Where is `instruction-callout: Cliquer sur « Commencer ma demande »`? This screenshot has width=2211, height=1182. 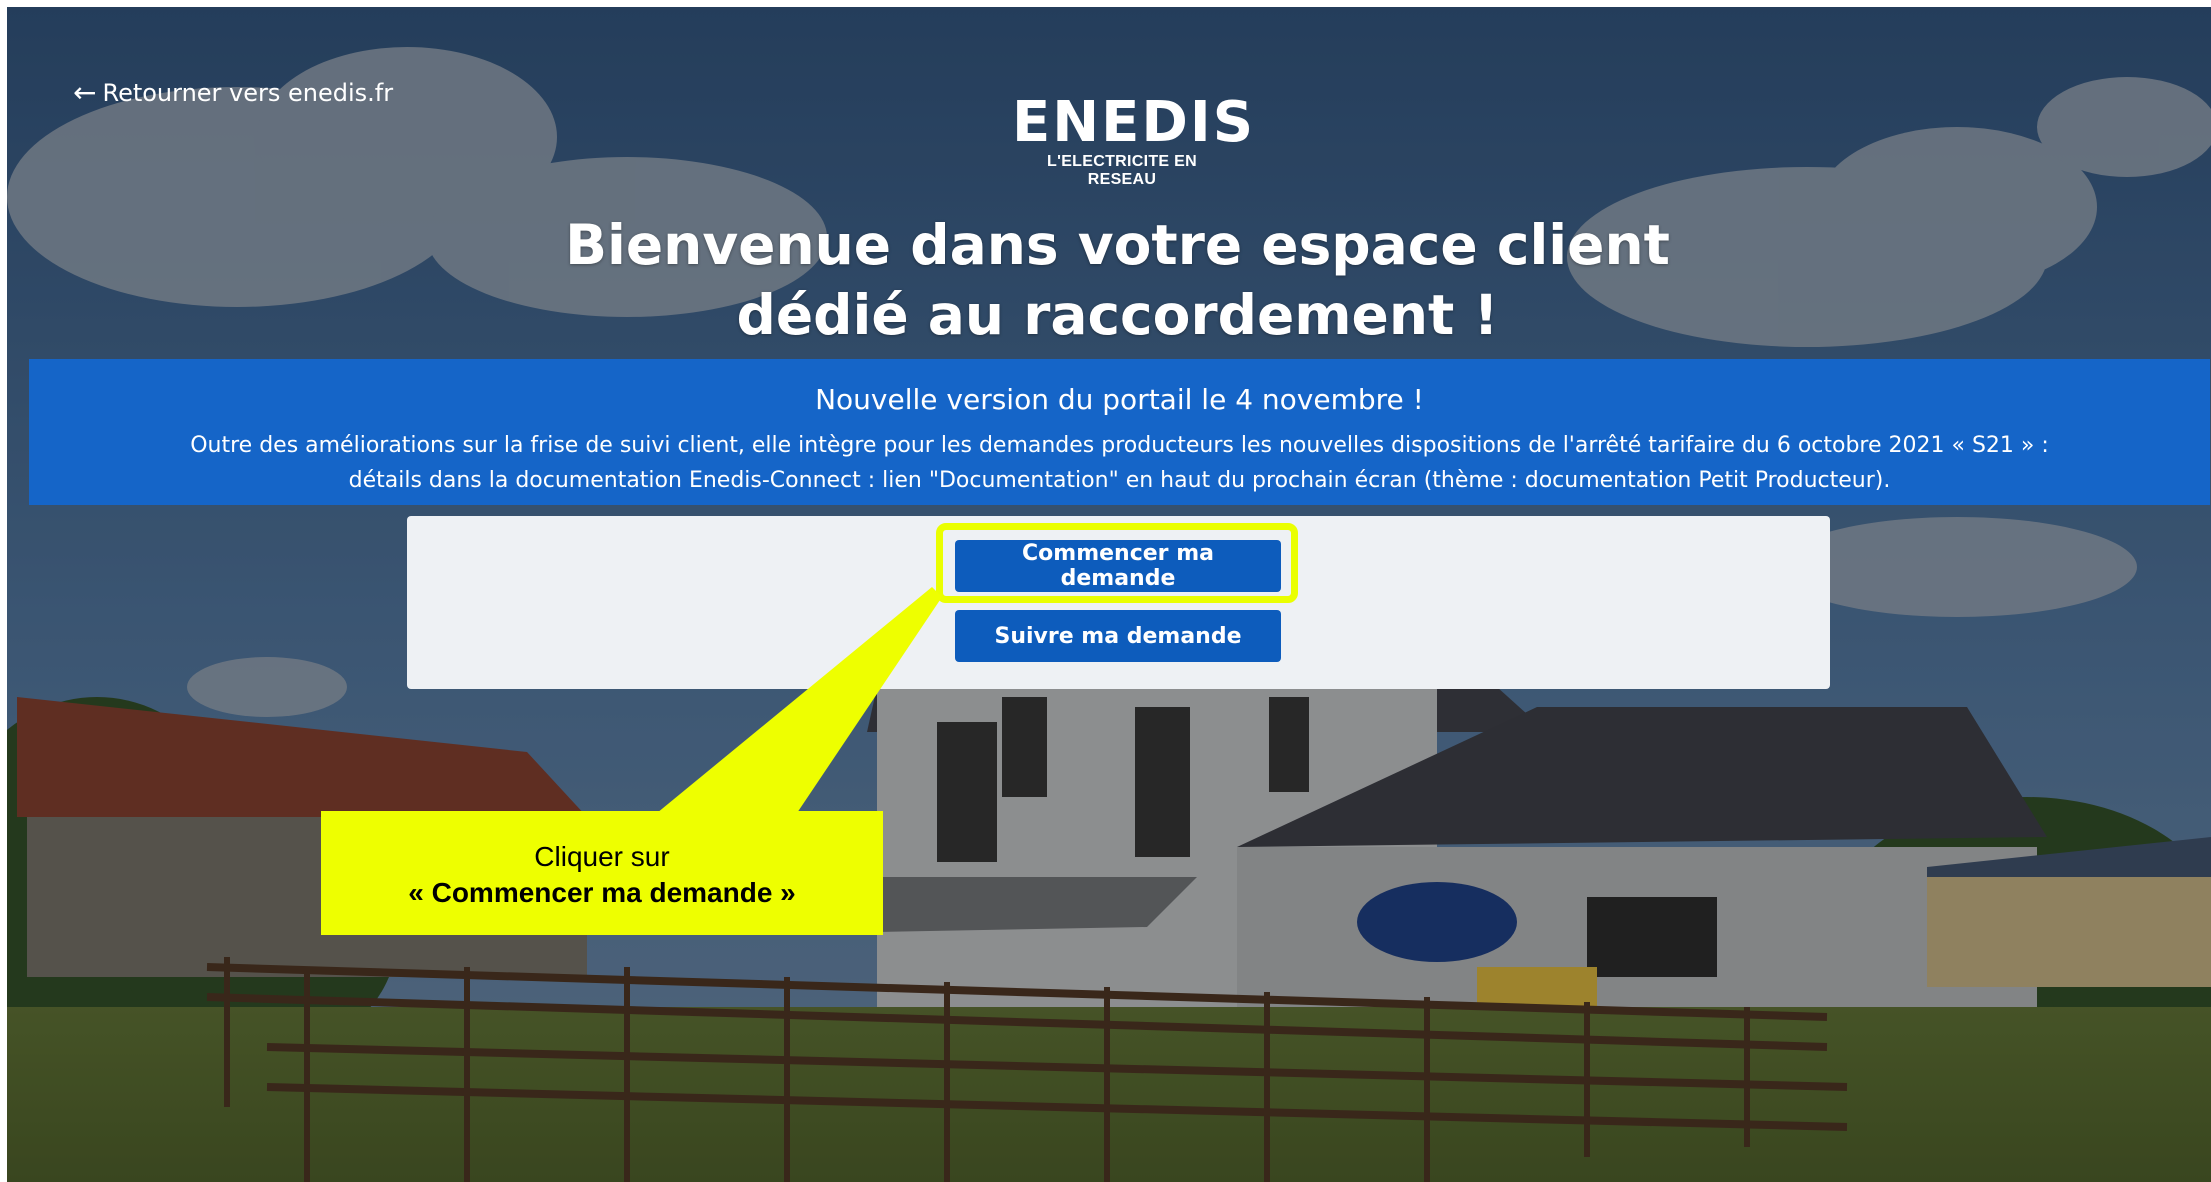
instruction-callout: Cliquer sur « Commencer ma demande » is located at coordinates (602, 873).